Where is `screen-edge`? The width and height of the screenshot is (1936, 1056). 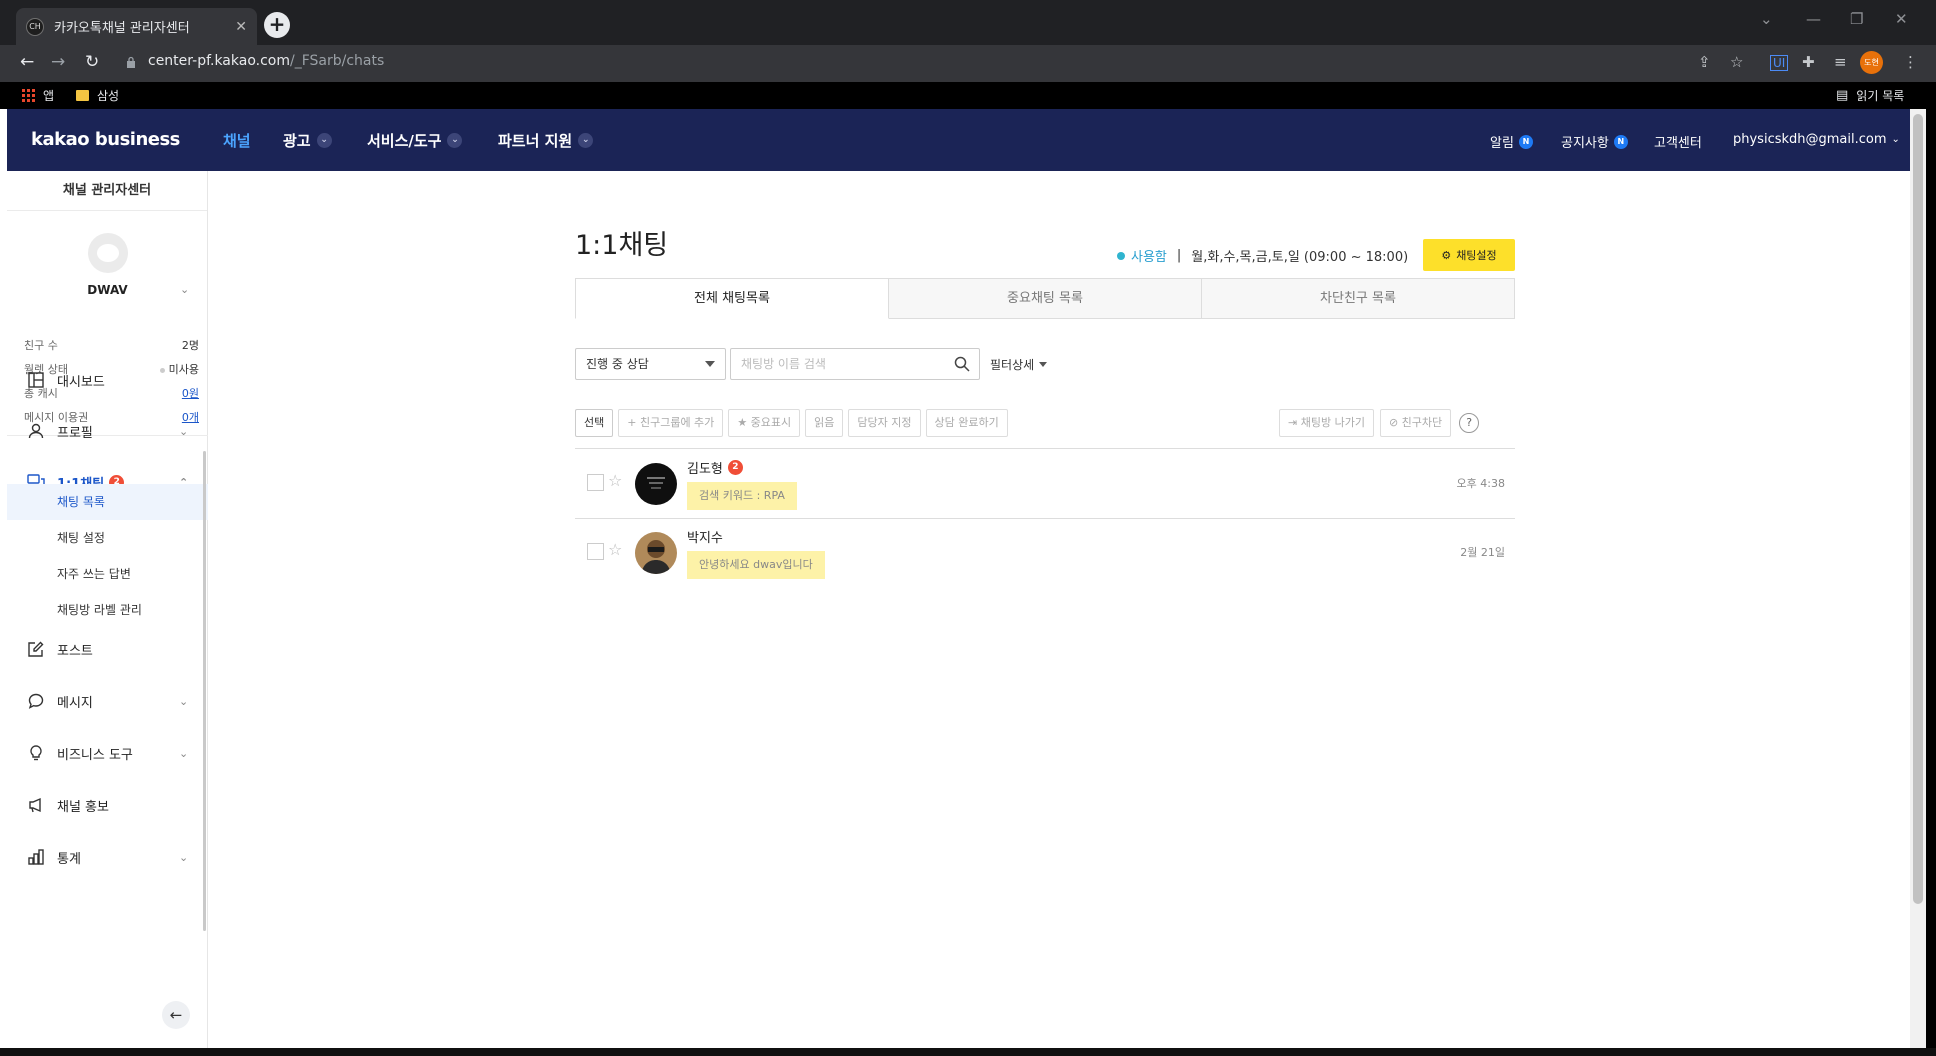
screen-edge is located at coordinates (1931, 578).